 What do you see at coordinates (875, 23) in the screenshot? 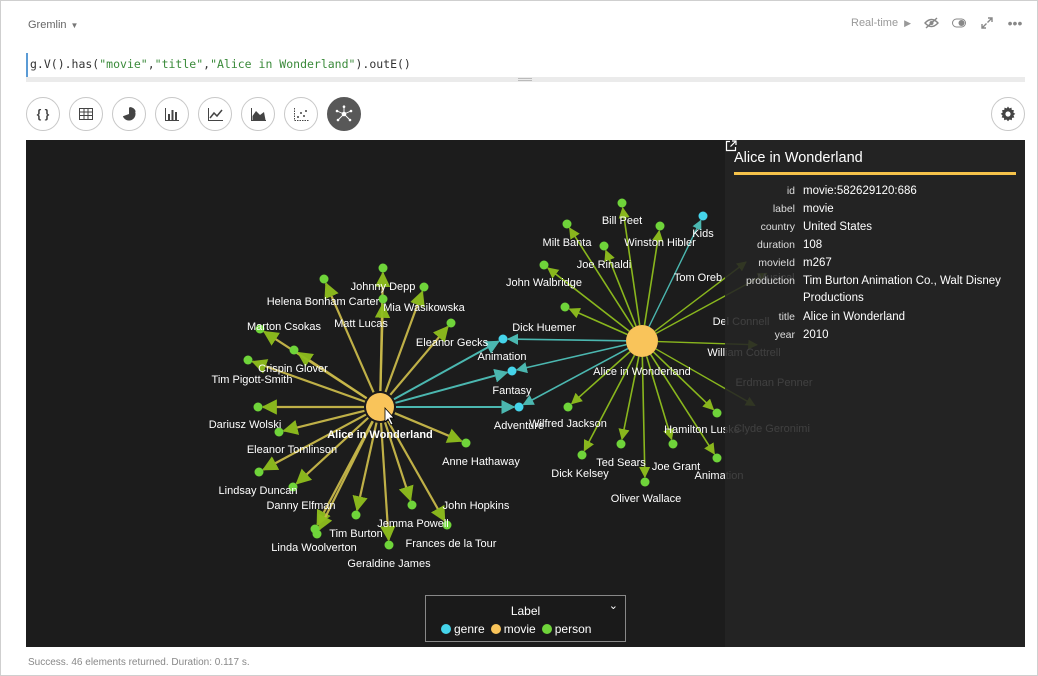
I see `realtime-label: Real-time` at bounding box center [875, 23].